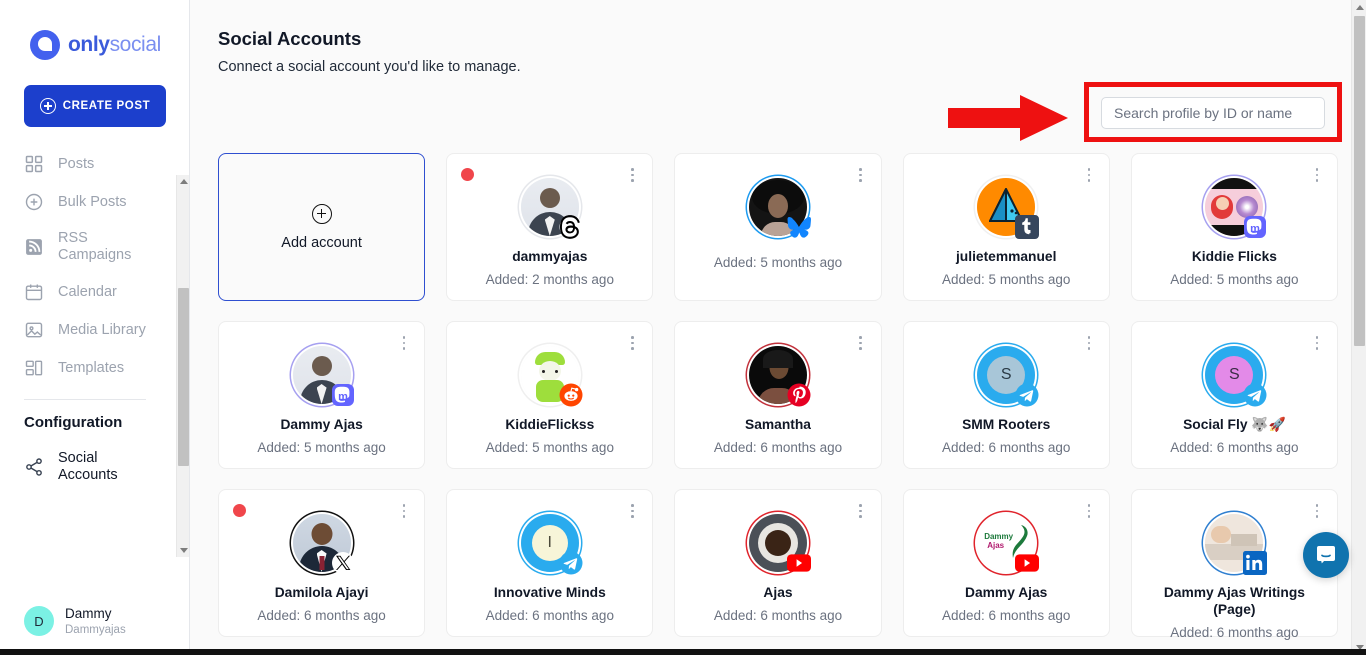 The image size is (1366, 655). What do you see at coordinates (322, 227) in the screenshot?
I see `add-account-card: Add account` at bounding box center [322, 227].